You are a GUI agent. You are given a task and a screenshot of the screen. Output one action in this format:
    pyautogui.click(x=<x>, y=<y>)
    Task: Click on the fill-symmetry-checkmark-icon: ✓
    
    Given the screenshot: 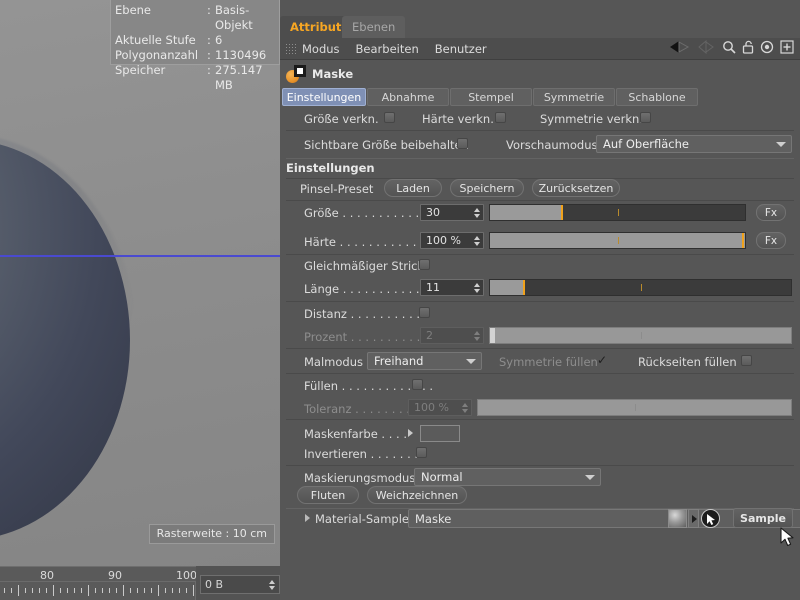 What is the action you would take?
    pyautogui.click(x=602, y=360)
    